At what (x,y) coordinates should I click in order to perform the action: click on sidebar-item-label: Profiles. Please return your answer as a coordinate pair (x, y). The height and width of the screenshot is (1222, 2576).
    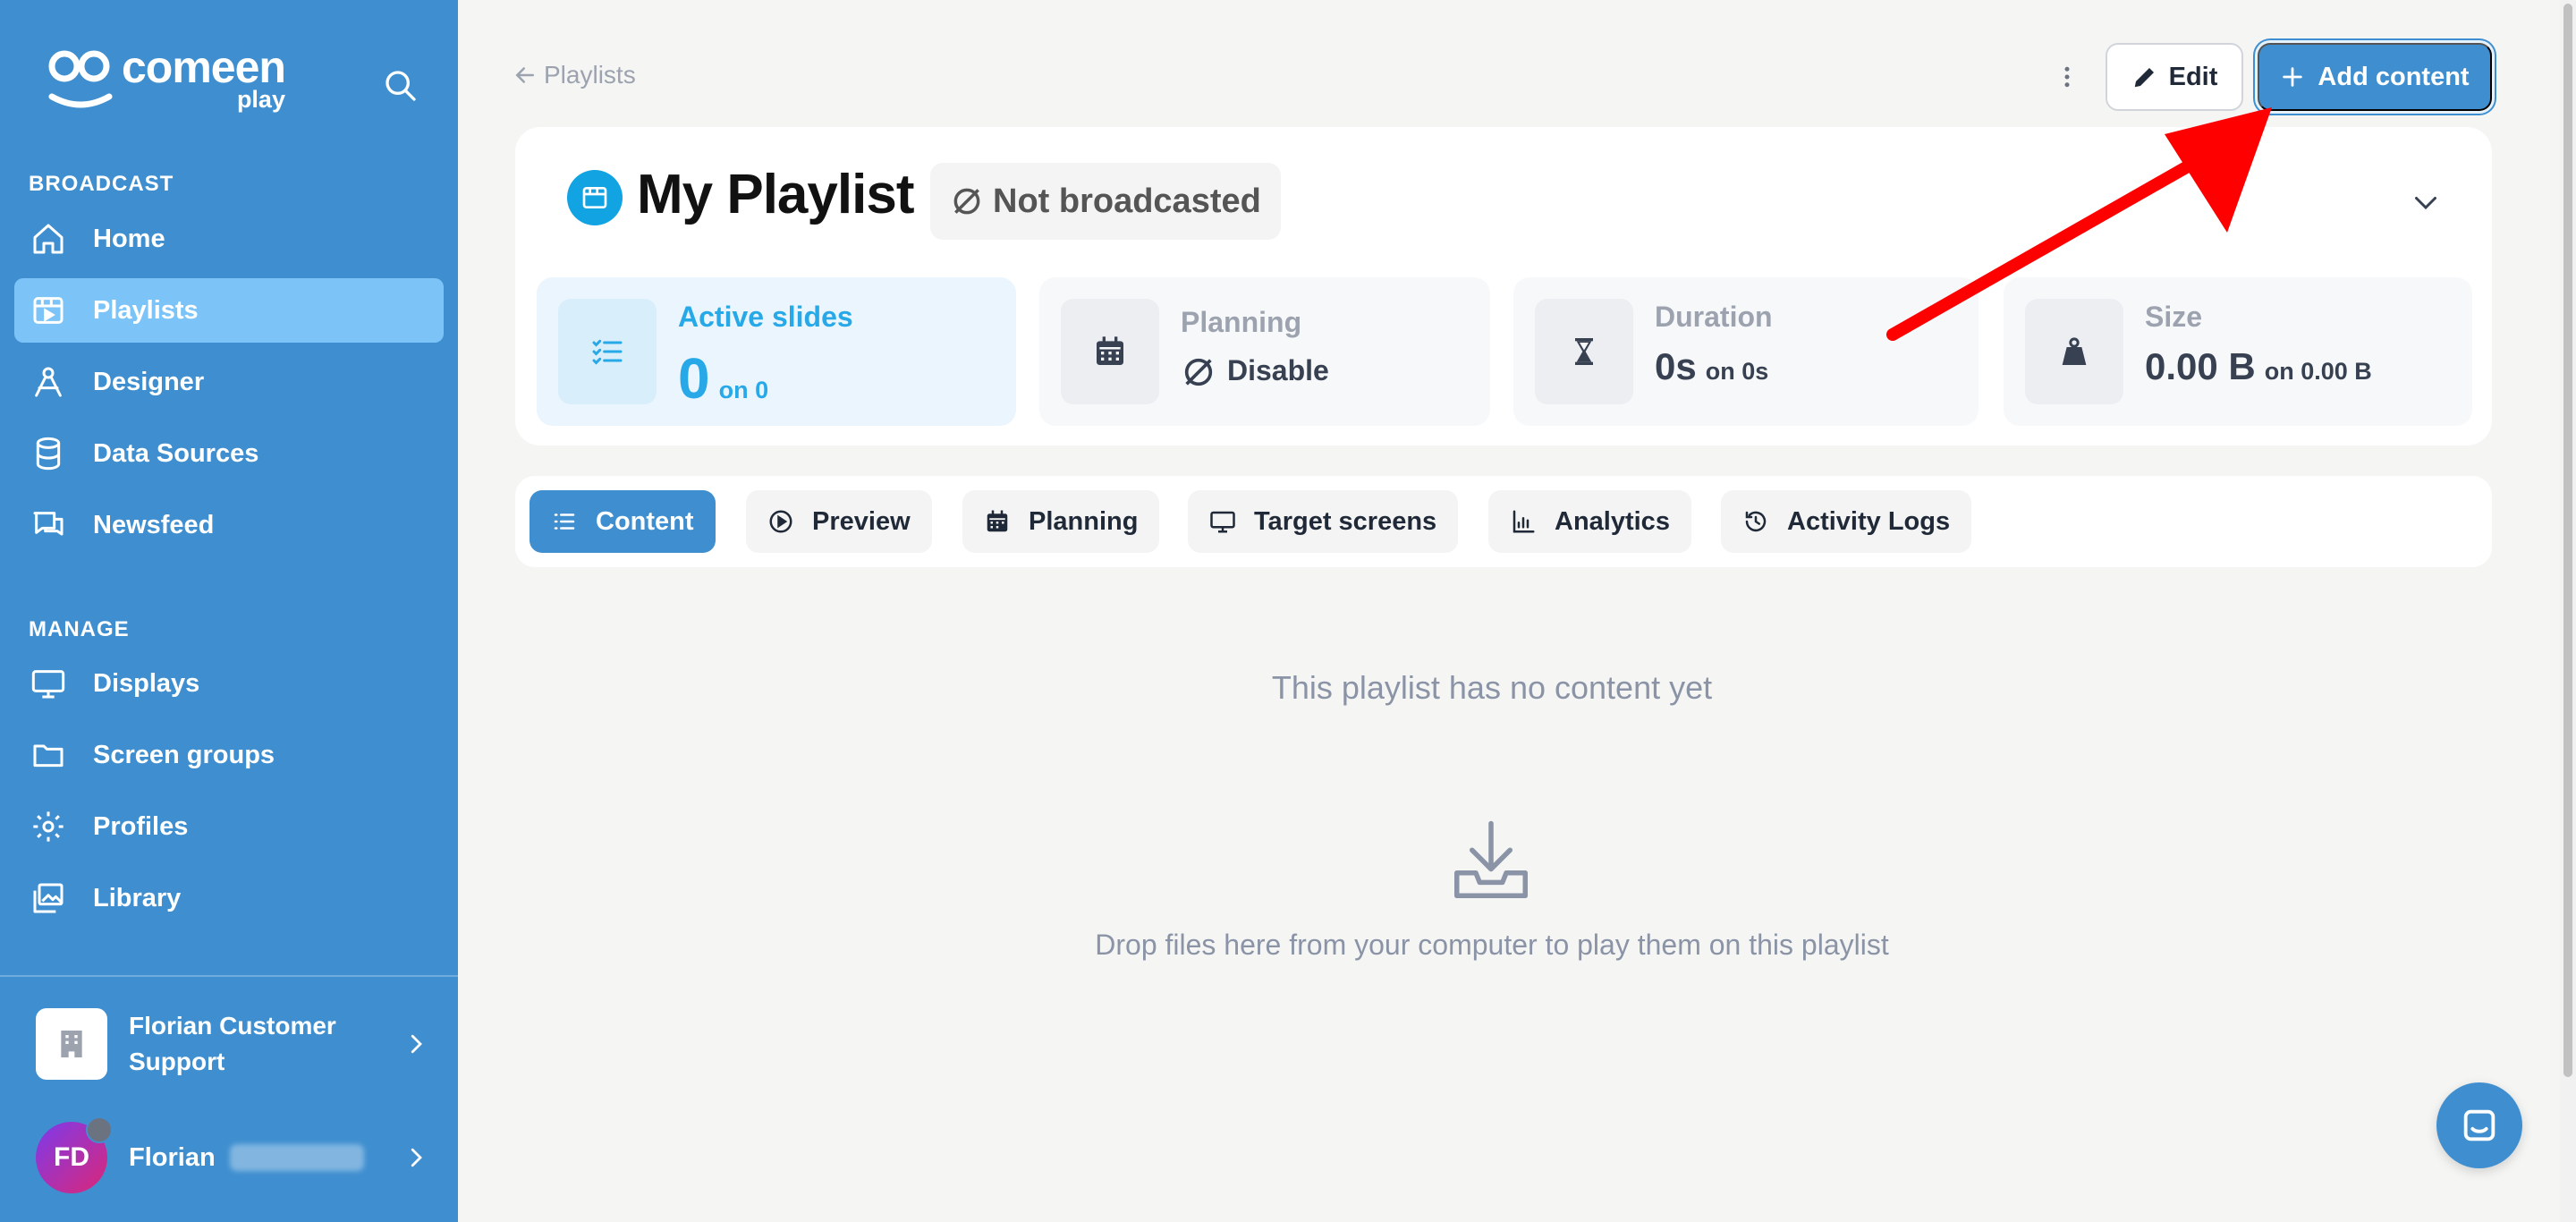
    Looking at the image, I should click on (141, 826).